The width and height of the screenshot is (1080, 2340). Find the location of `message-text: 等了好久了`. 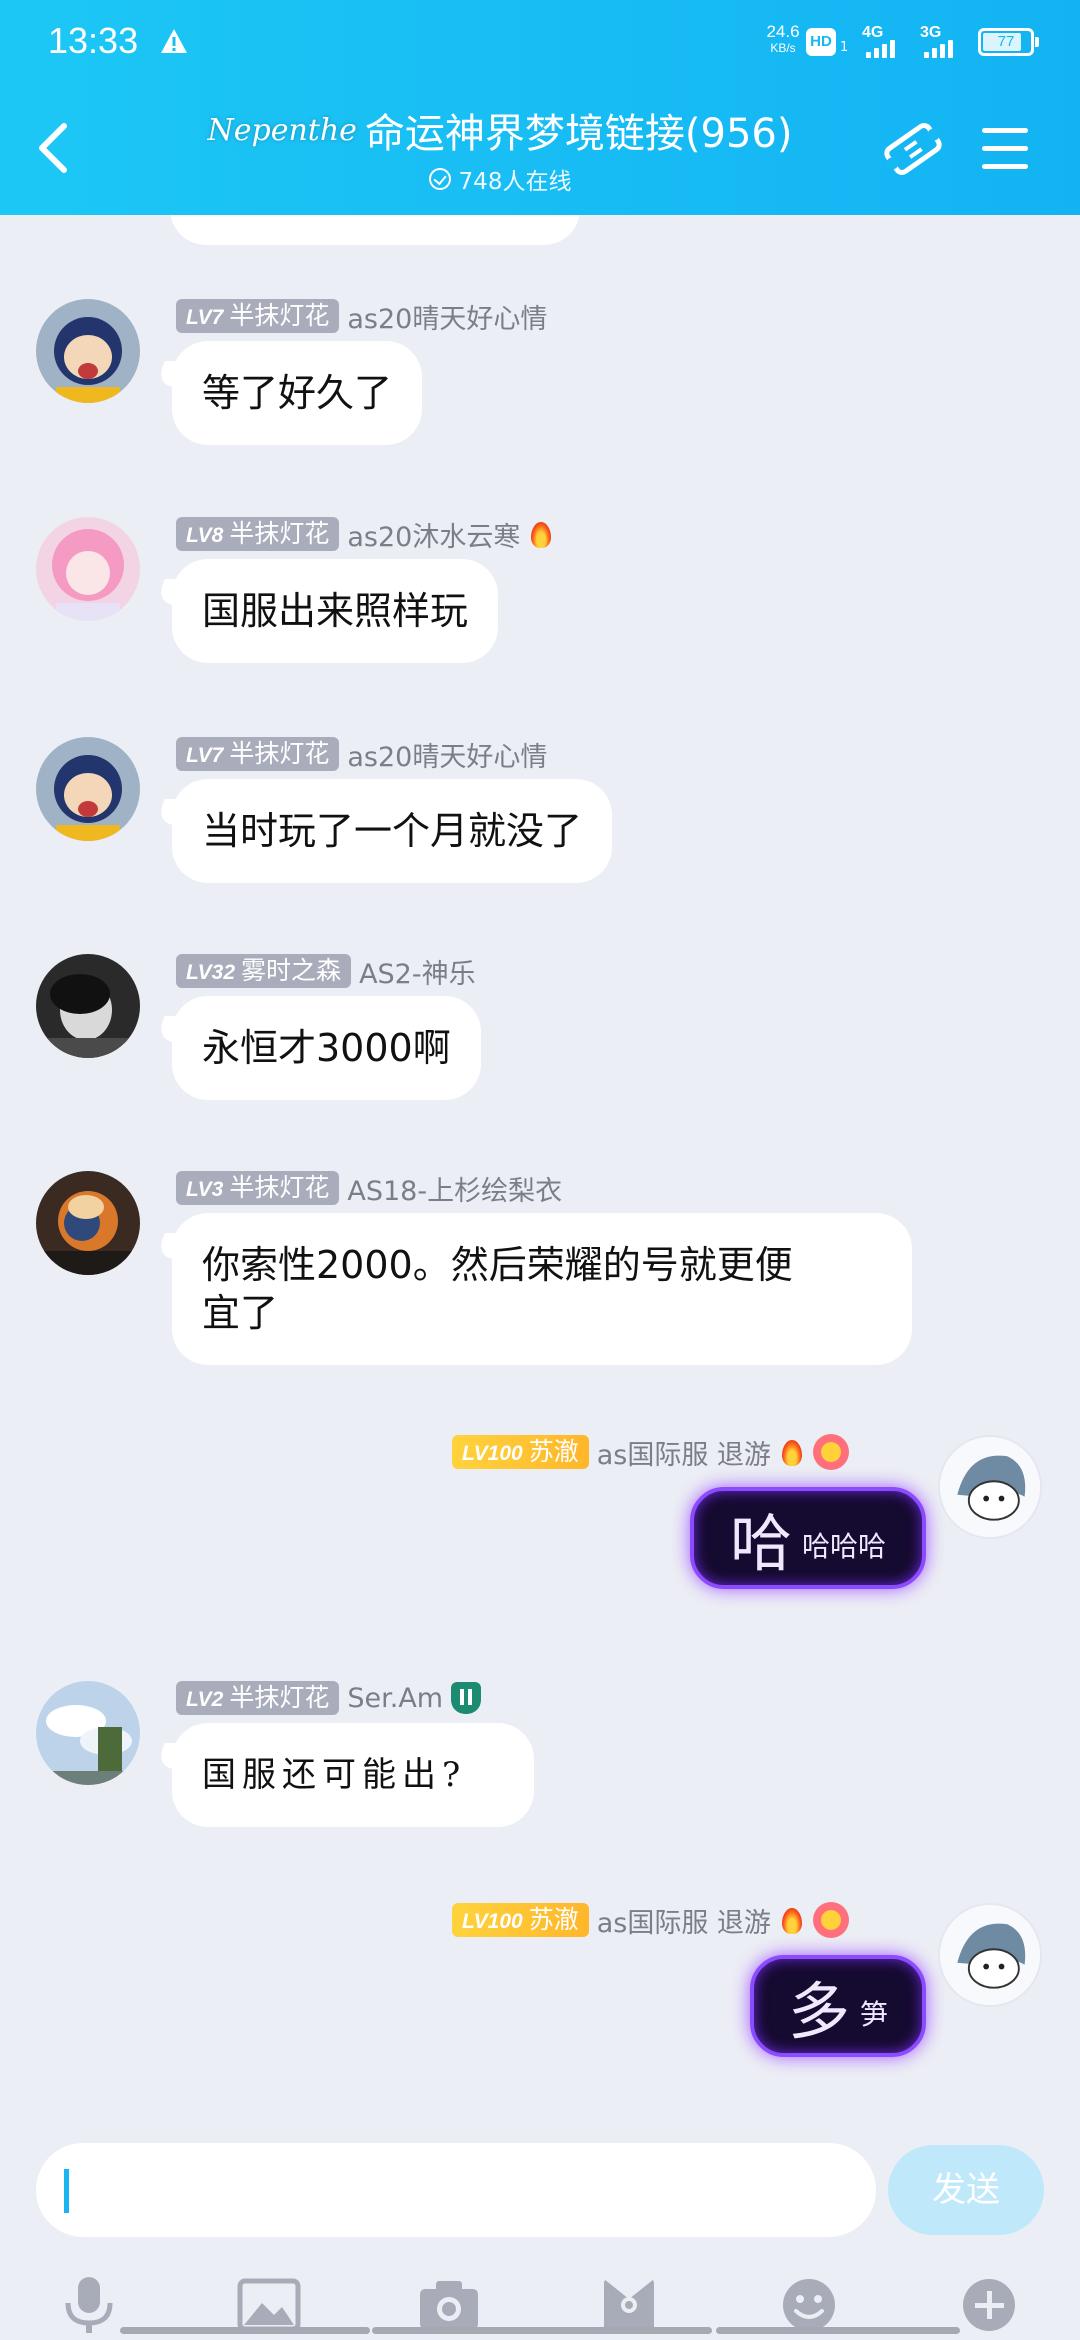

message-text: 等了好久了 is located at coordinates (297, 393).